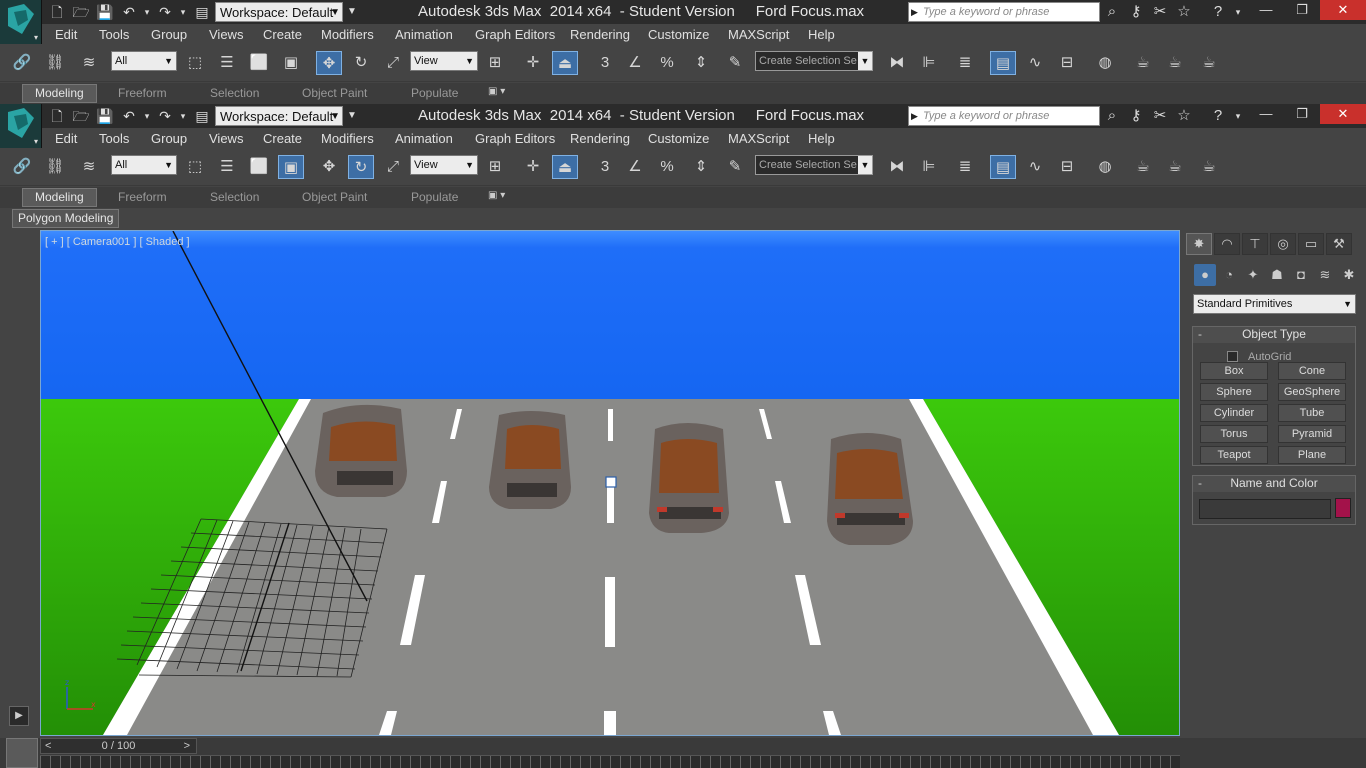 This screenshot has height=768, width=1366. What do you see at coordinates (1311, 244) in the screenshot?
I see `display-tab-icon: ▭` at bounding box center [1311, 244].